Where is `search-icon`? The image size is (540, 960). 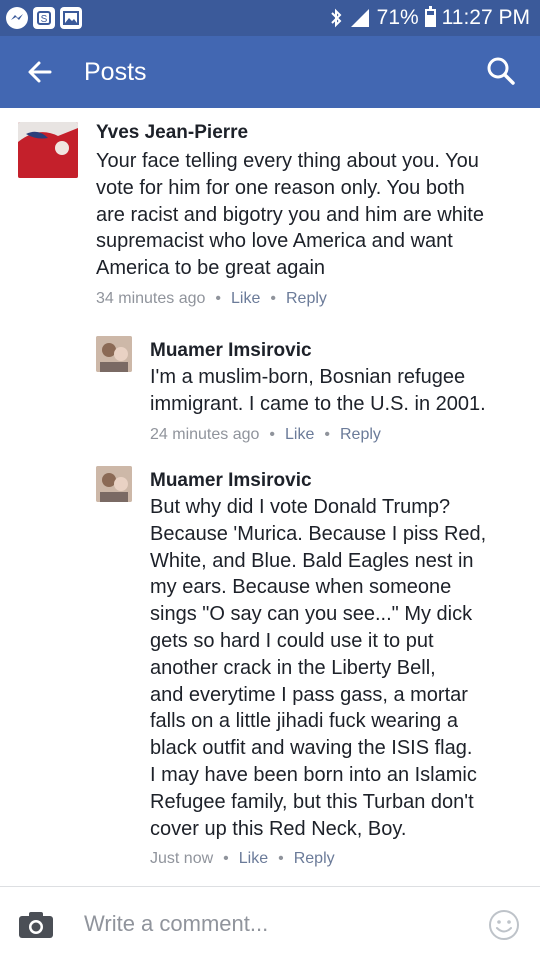
search-icon is located at coordinates (501, 71).